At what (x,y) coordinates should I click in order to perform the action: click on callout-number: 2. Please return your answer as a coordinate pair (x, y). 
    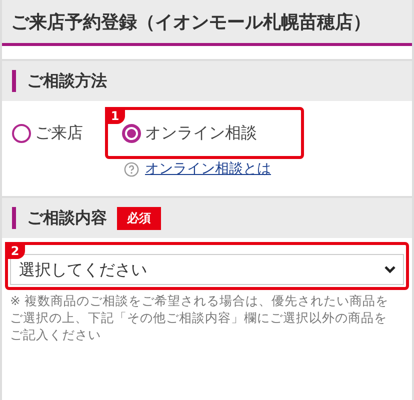
    Looking at the image, I should click on (15, 250).